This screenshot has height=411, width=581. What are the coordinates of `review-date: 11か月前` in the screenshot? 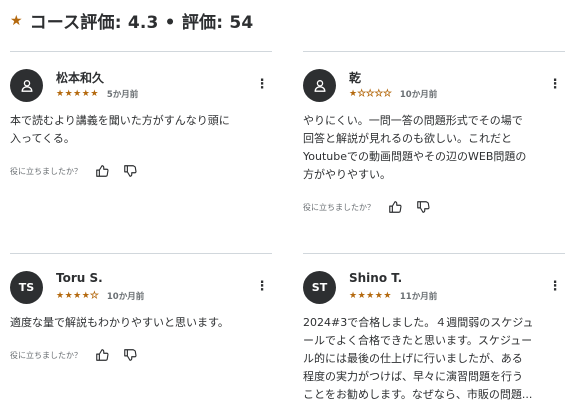 It's located at (418, 297).